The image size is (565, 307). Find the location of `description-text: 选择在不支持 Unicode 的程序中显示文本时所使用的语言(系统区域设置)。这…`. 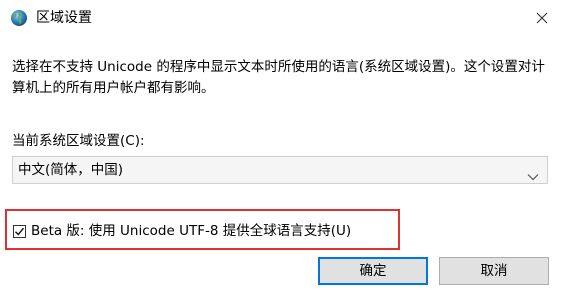

description-text: 选择在不支持 Unicode 的程序中显示文本时所使用的语言(系统区域设置)。这… is located at coordinates (278, 77).